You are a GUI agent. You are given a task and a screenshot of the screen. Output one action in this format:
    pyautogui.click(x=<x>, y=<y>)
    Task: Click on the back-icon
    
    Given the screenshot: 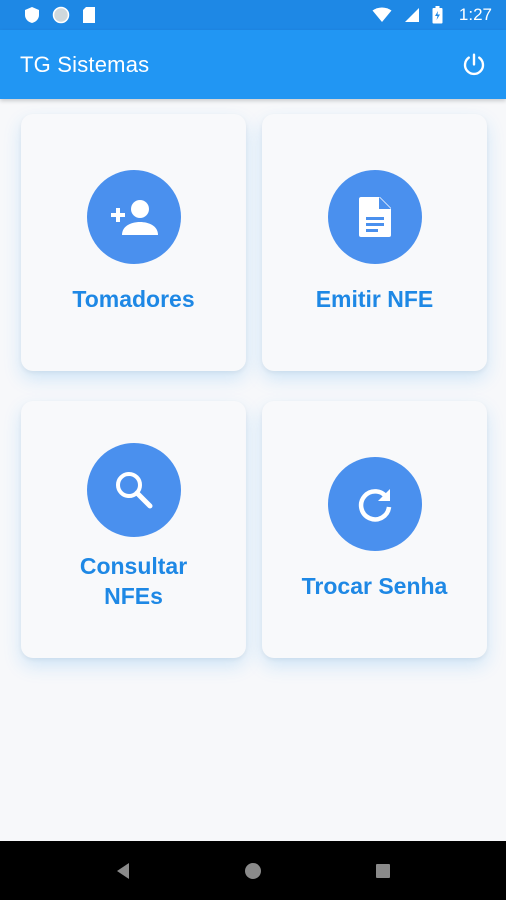 What is the action you would take?
    pyautogui.click(x=123, y=870)
    